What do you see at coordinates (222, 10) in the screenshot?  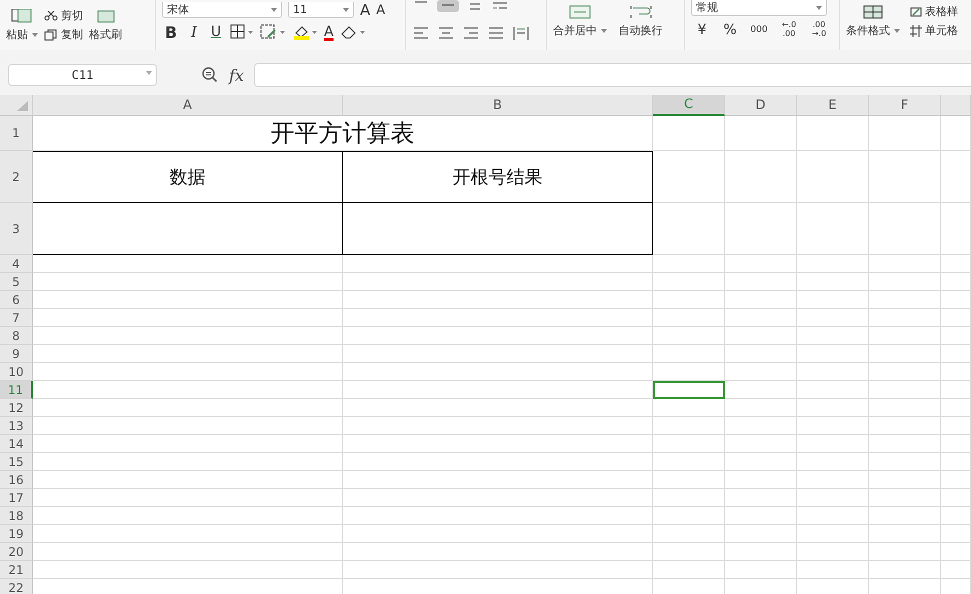 I see `font-name-dropdown: 宋体` at bounding box center [222, 10].